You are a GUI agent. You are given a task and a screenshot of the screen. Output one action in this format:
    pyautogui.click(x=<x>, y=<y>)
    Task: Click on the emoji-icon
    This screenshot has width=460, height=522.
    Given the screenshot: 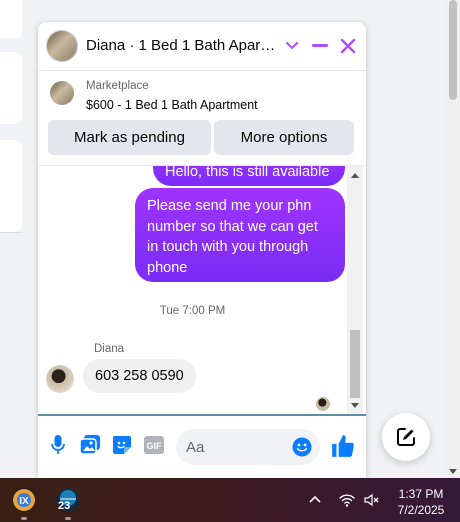 What is the action you would take?
    pyautogui.click(x=302, y=447)
    